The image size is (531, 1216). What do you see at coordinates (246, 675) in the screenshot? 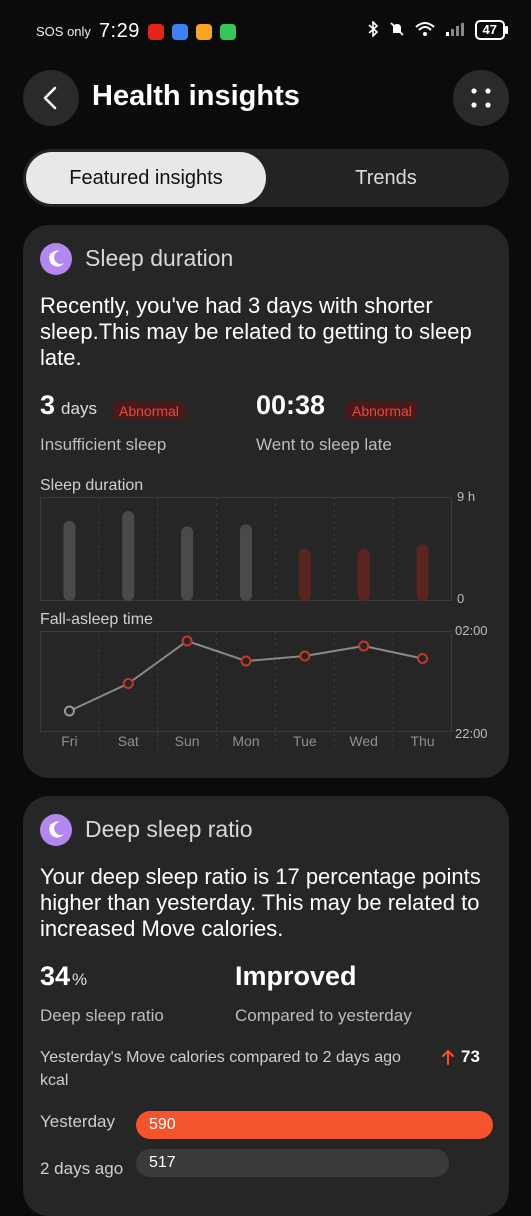
I see `fall-asleep-line` at bounding box center [246, 675].